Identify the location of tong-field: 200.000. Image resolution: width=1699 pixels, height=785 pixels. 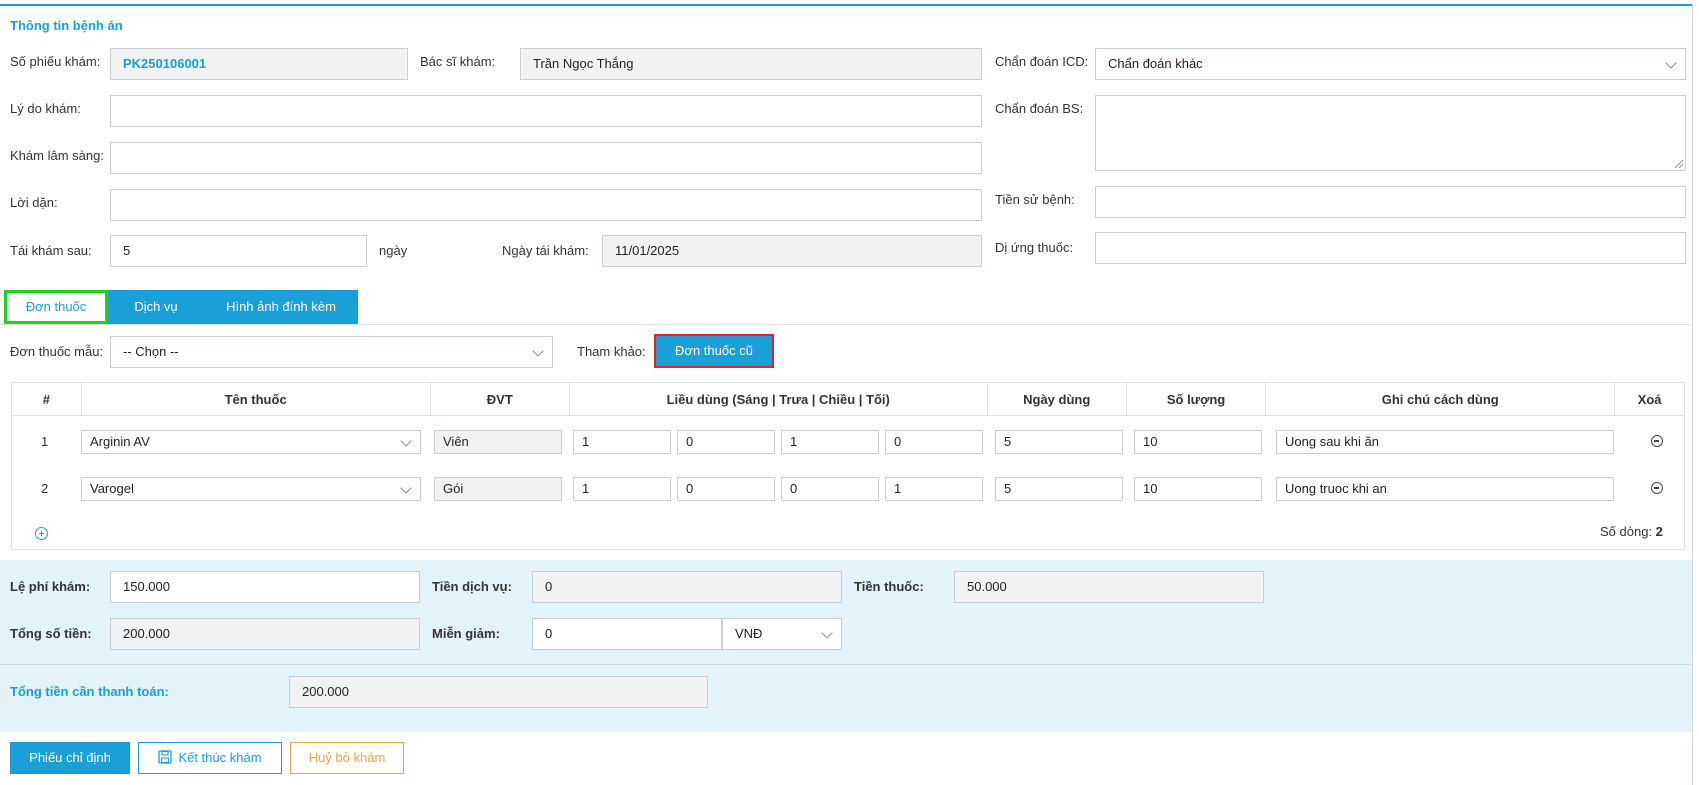
(265, 634).